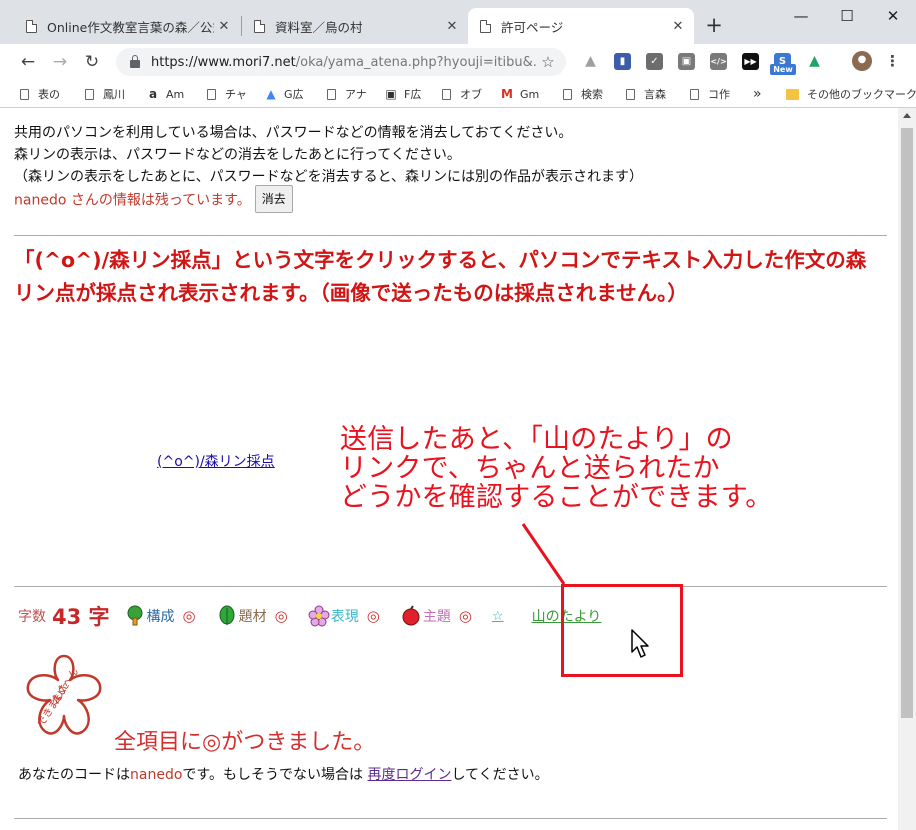 The height and width of the screenshot is (830, 916). Describe the element at coordinates (907, 423) in the screenshot. I see `scrollbar-thumb` at that location.